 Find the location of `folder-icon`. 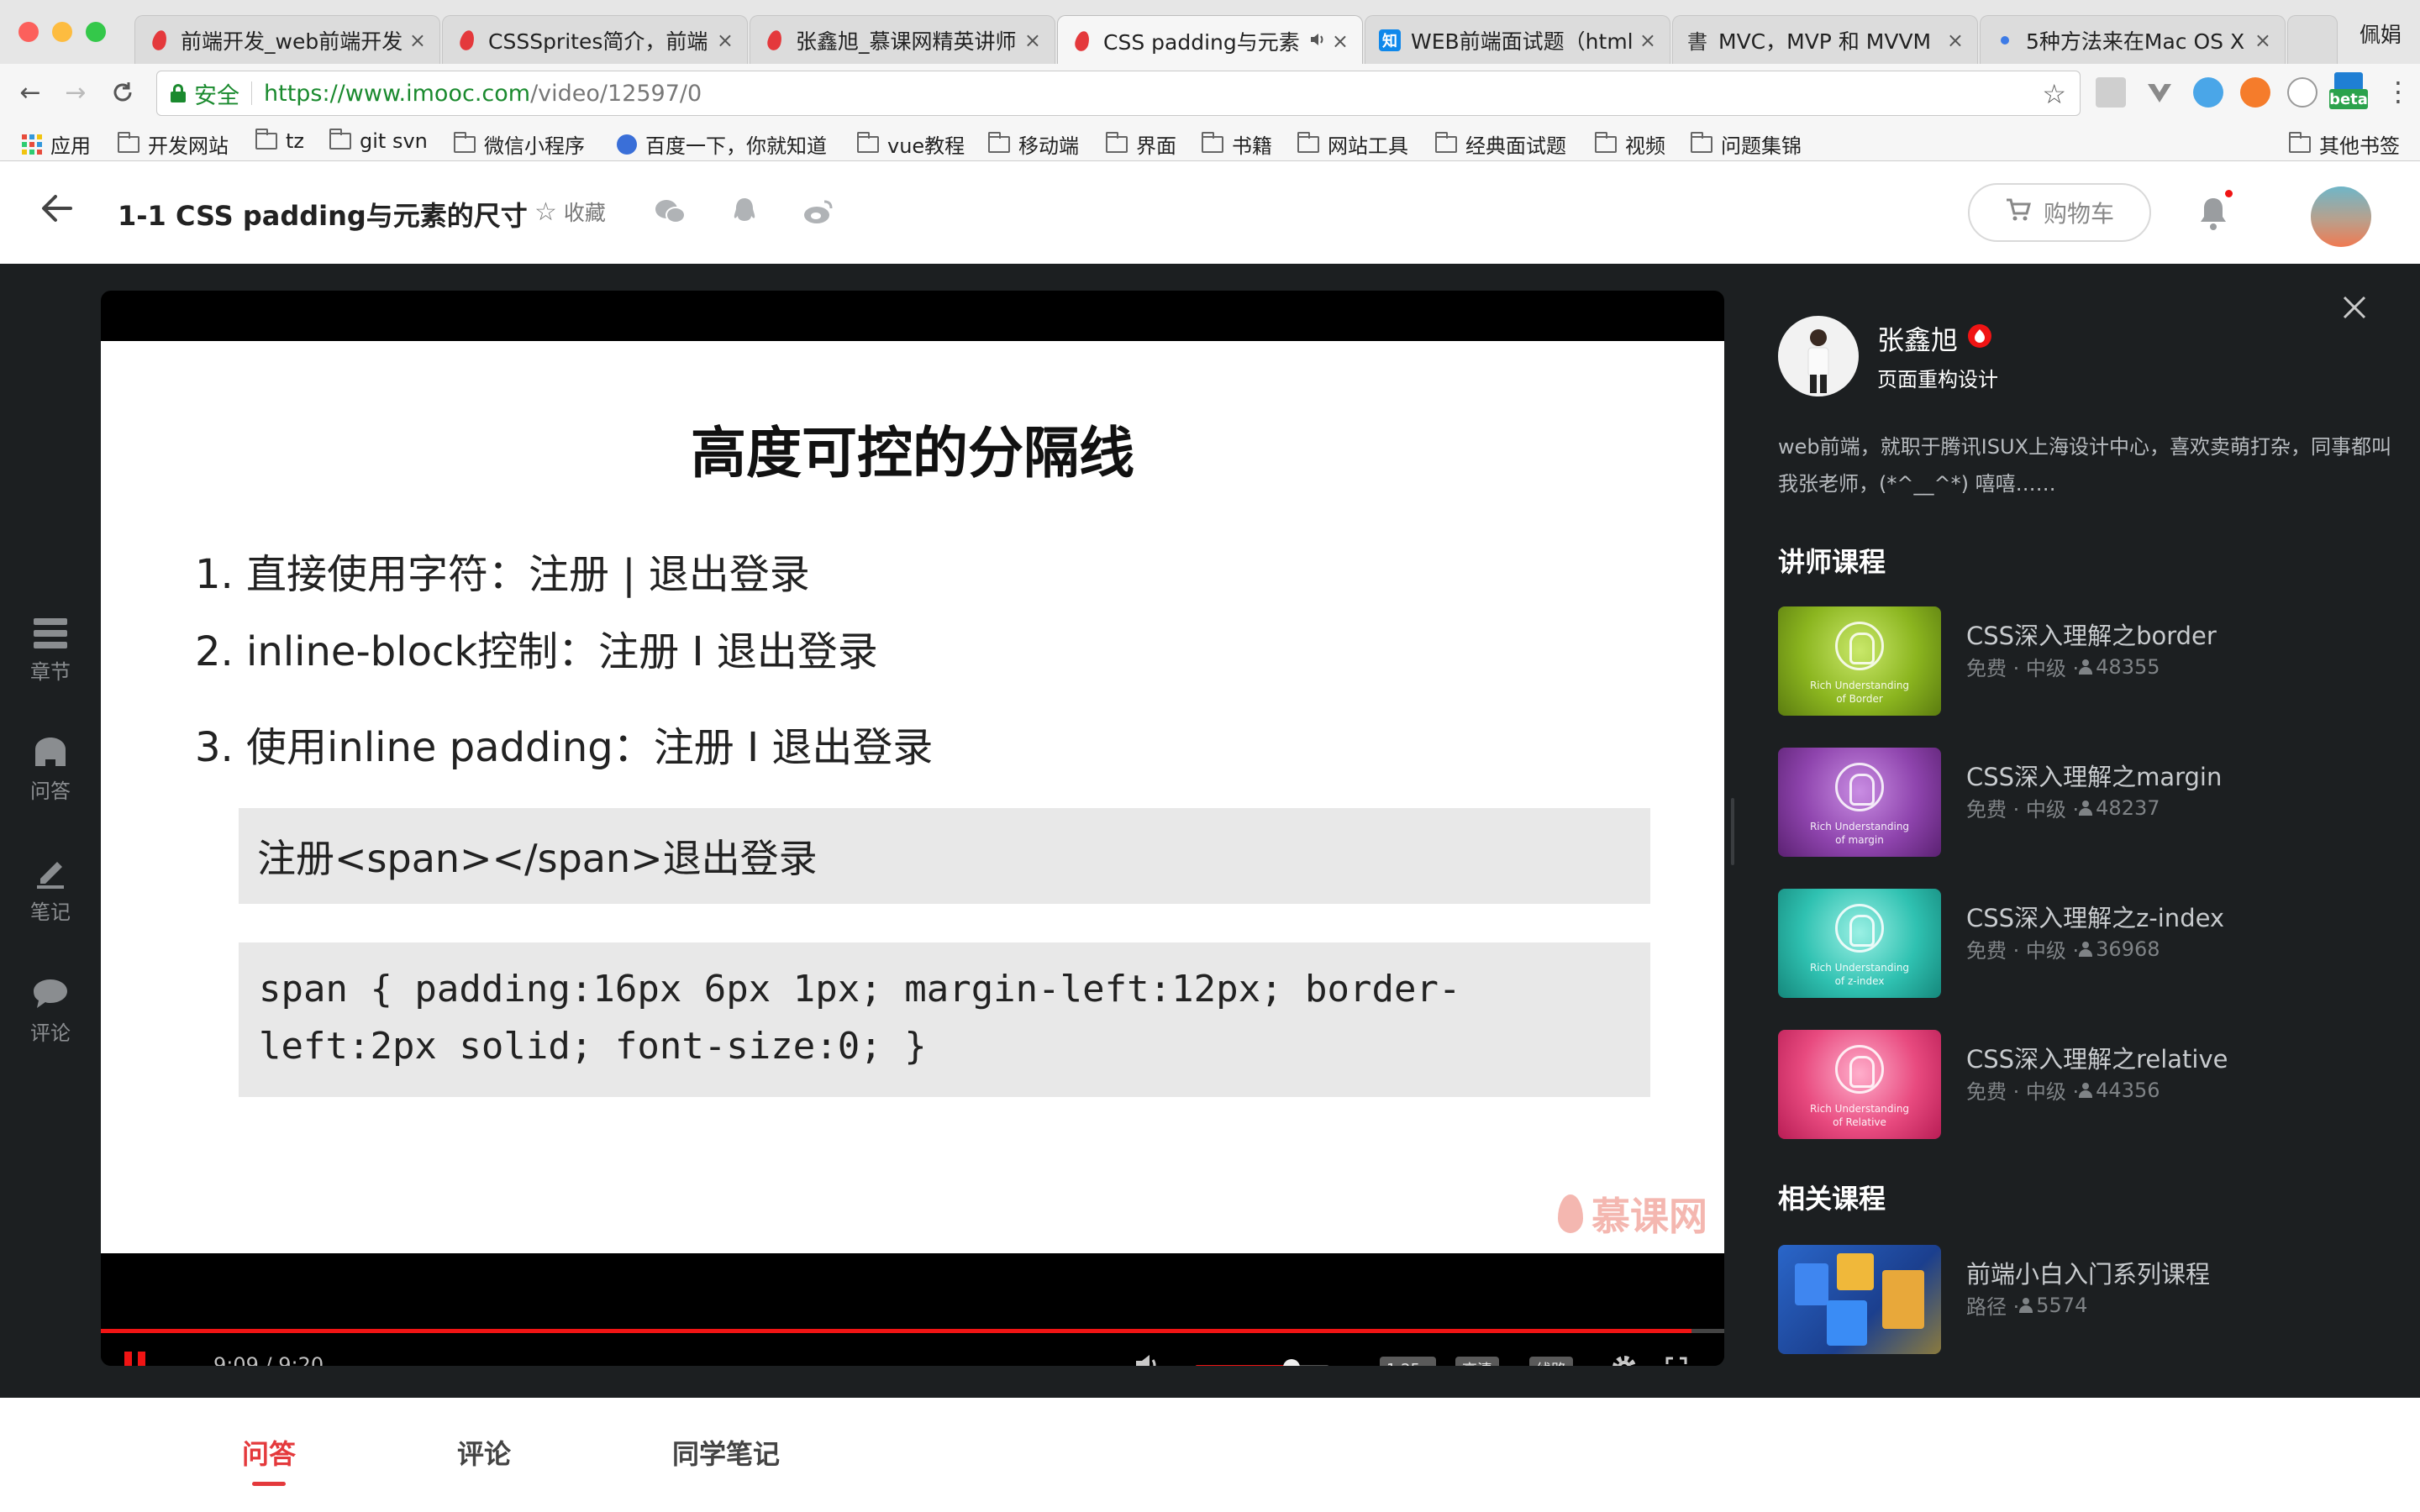

folder-icon is located at coordinates (2300, 142).